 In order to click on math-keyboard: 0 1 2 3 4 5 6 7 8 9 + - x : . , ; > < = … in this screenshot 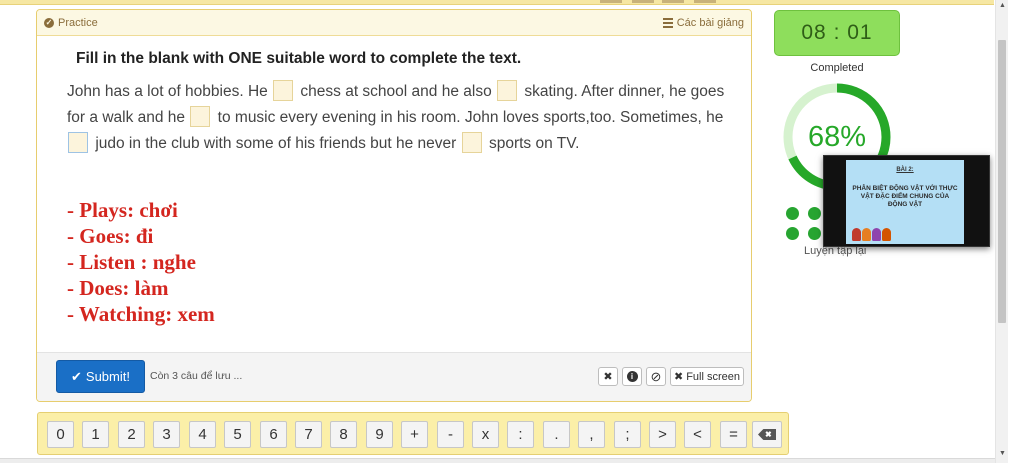, I will do `click(413, 433)`.